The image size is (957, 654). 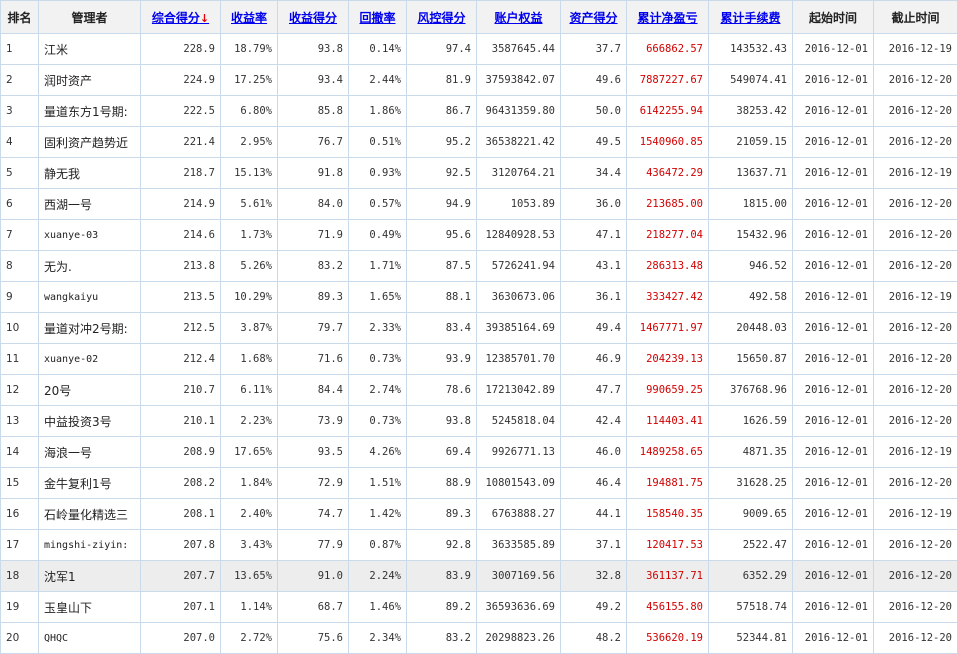 What do you see at coordinates (442, 638) in the screenshot?
I see `risk-score-cell: 83.2` at bounding box center [442, 638].